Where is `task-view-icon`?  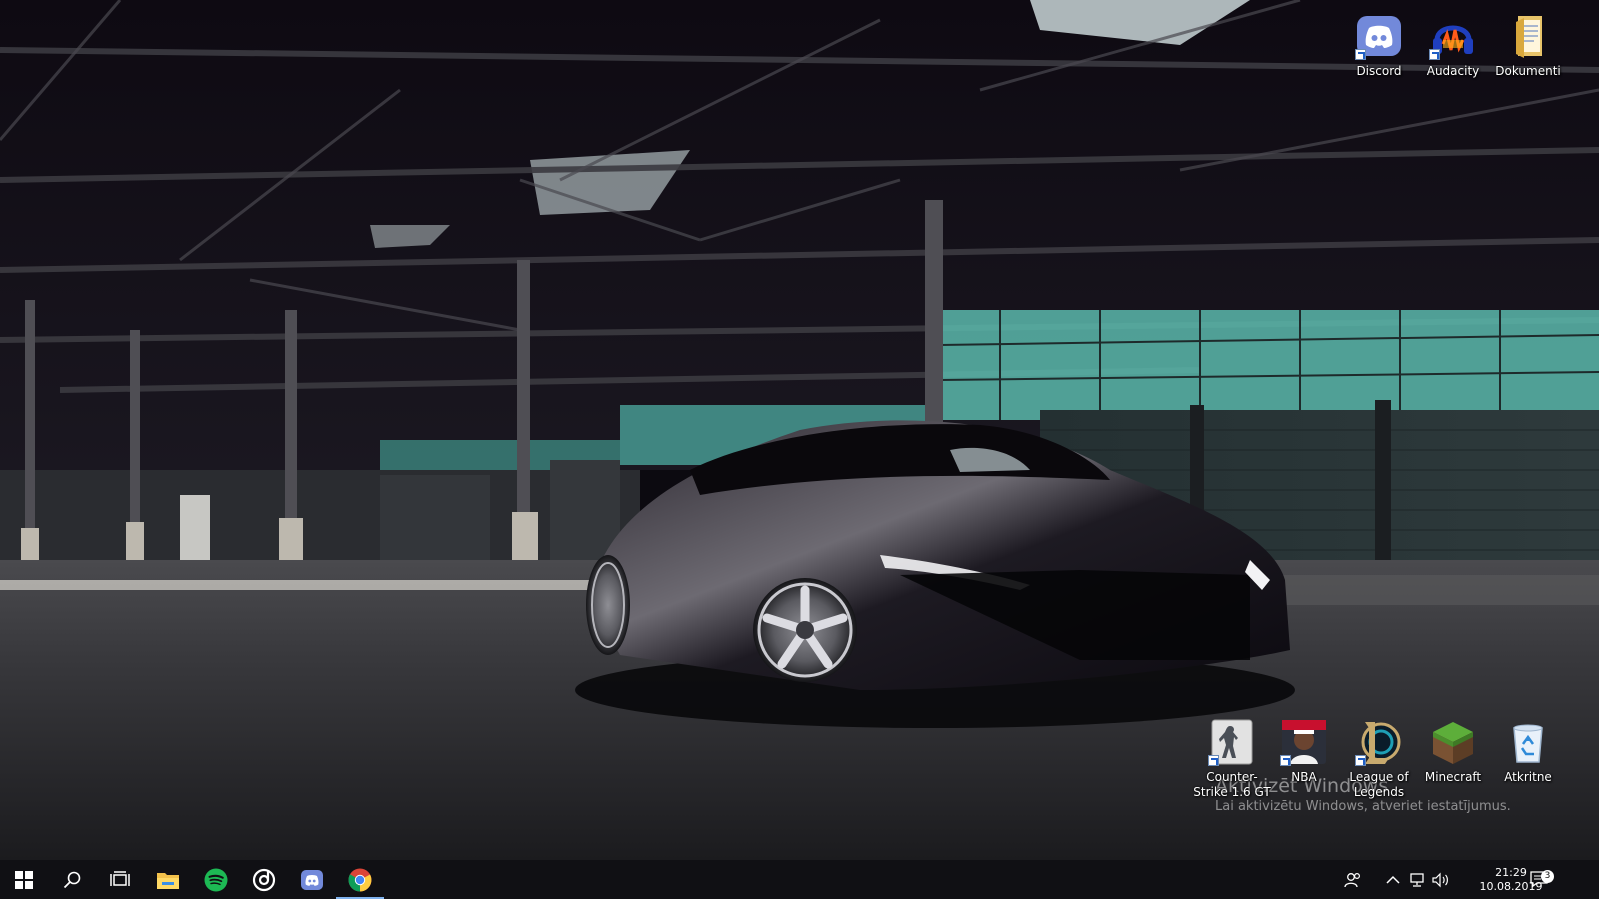 task-view-icon is located at coordinates (120, 878).